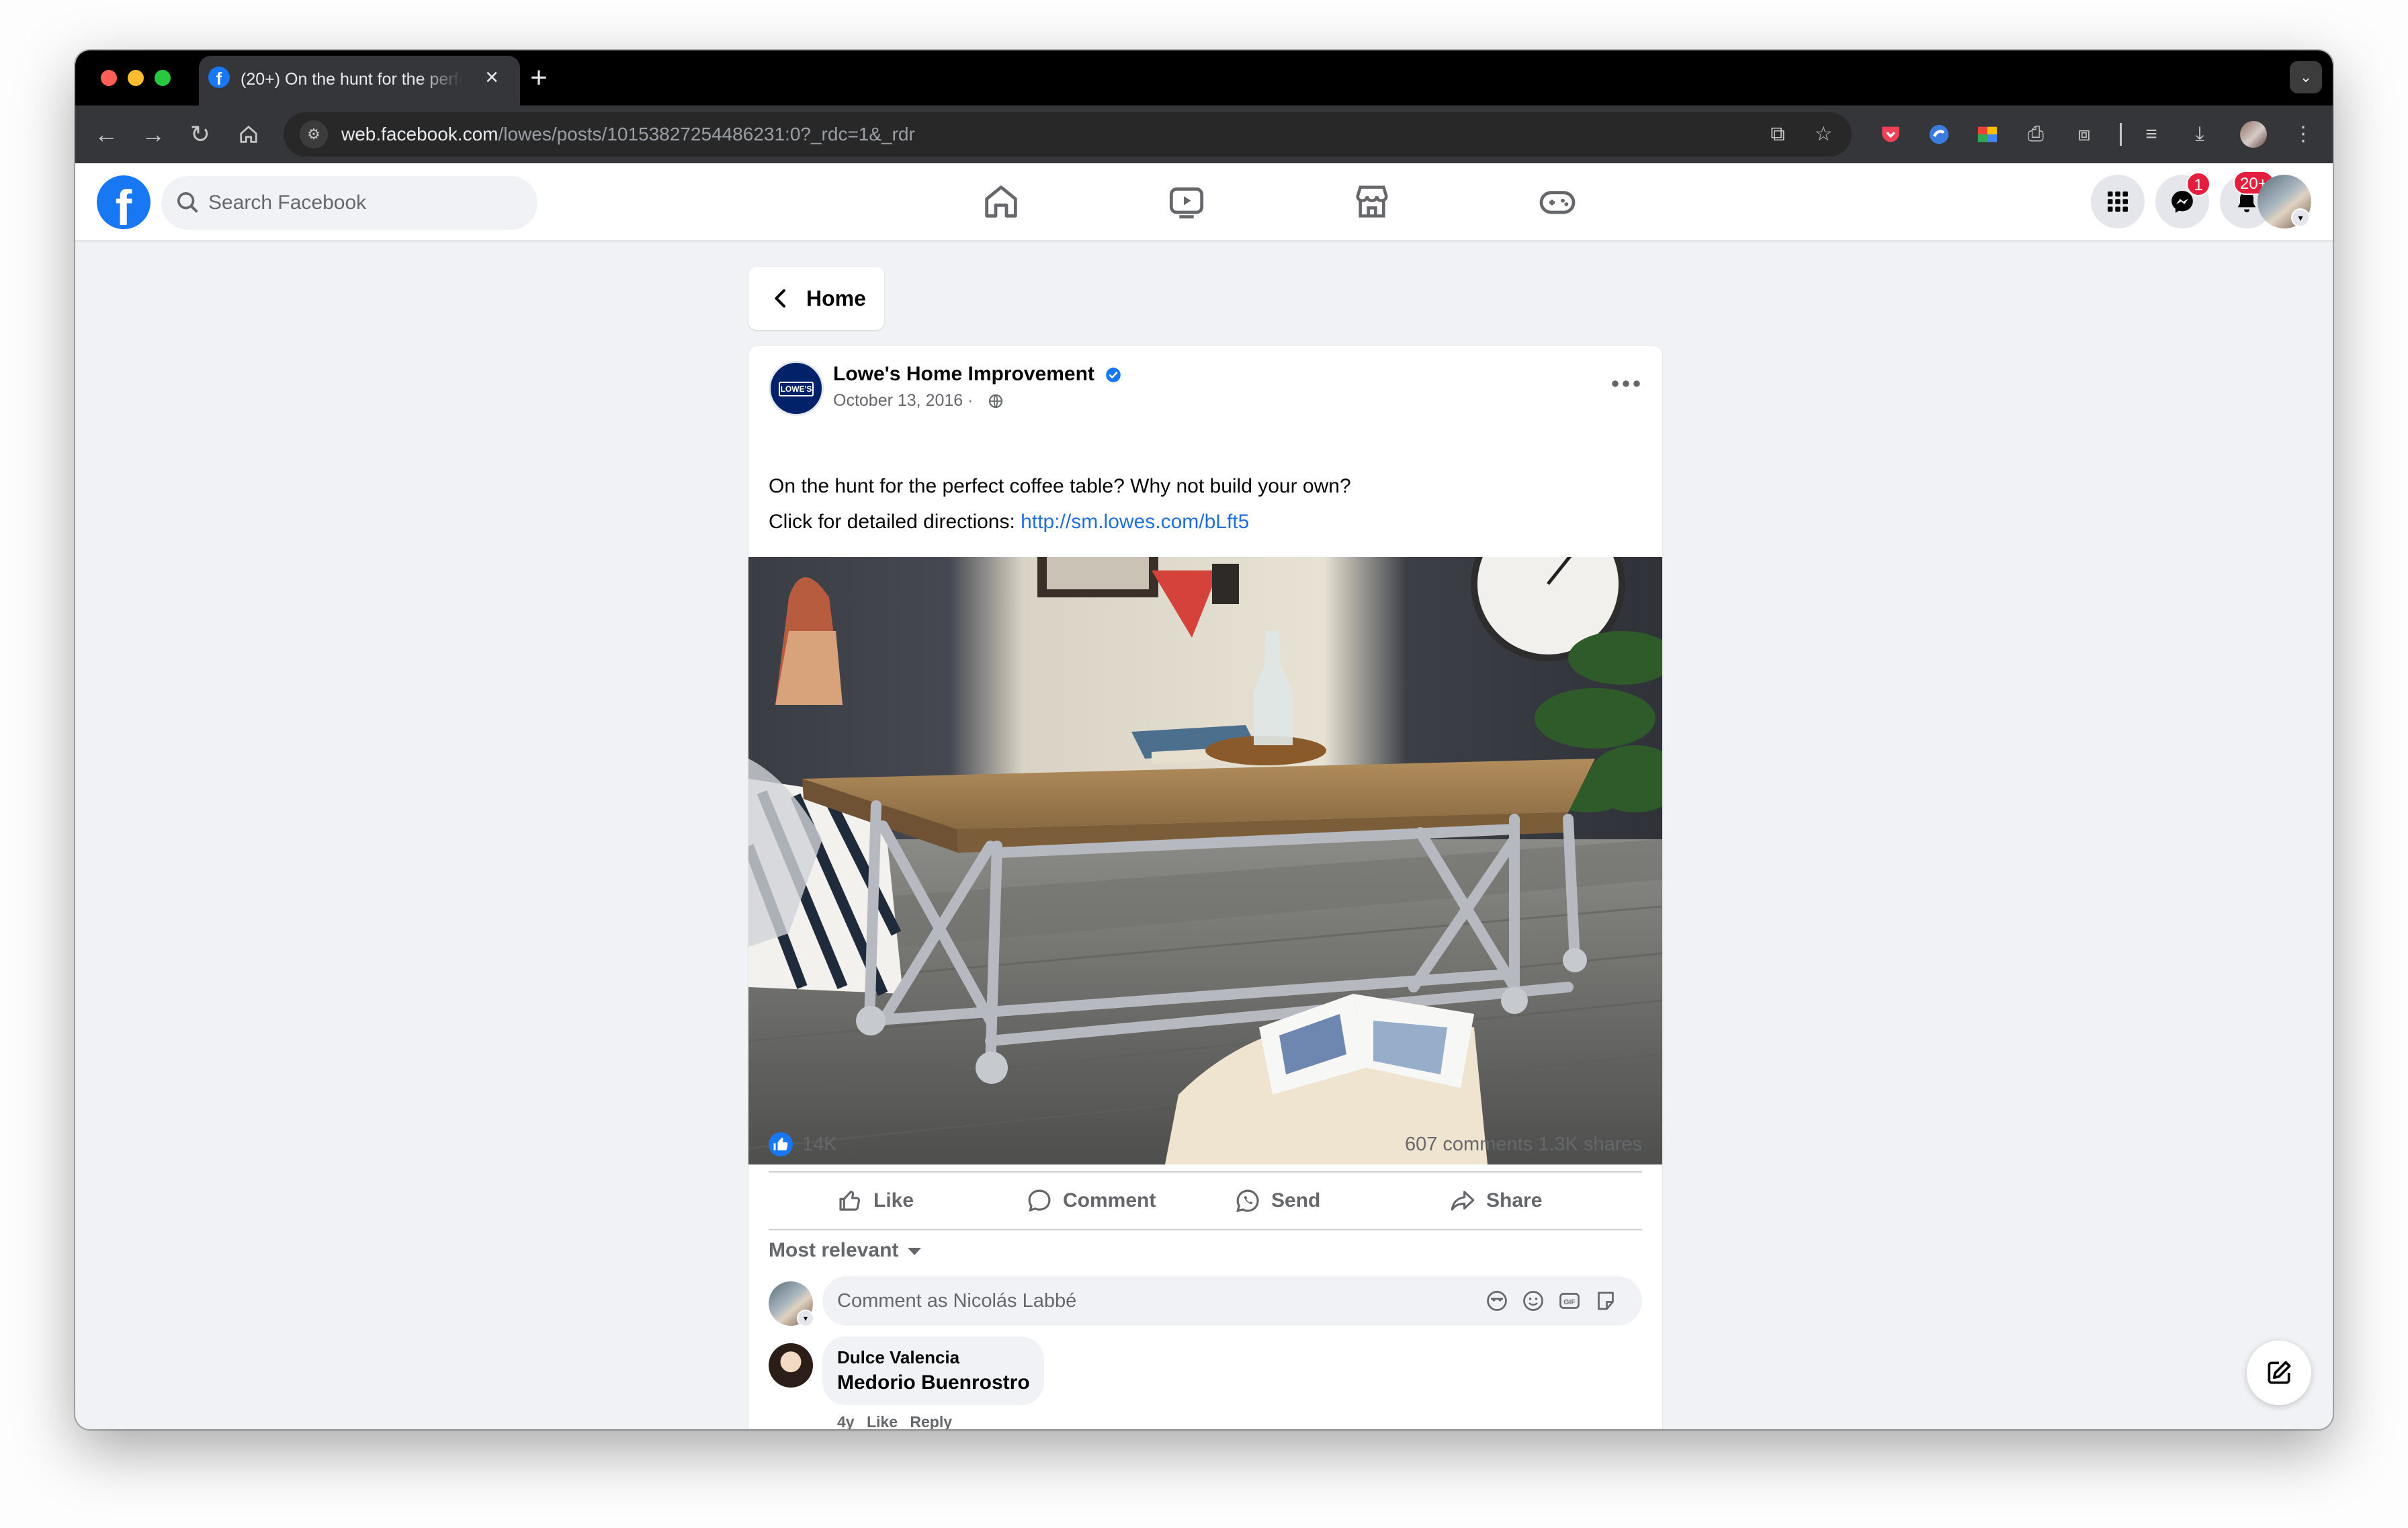 This screenshot has width=2408, height=1528. I want to click on menu-grid-button, so click(2118, 201).